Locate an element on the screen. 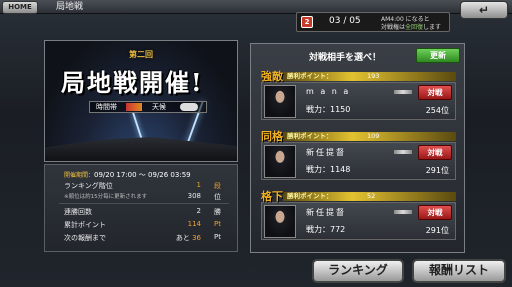 The width and height of the screenshot is (512, 287). opponent-power: 戦力：772 is located at coordinates (325, 229).